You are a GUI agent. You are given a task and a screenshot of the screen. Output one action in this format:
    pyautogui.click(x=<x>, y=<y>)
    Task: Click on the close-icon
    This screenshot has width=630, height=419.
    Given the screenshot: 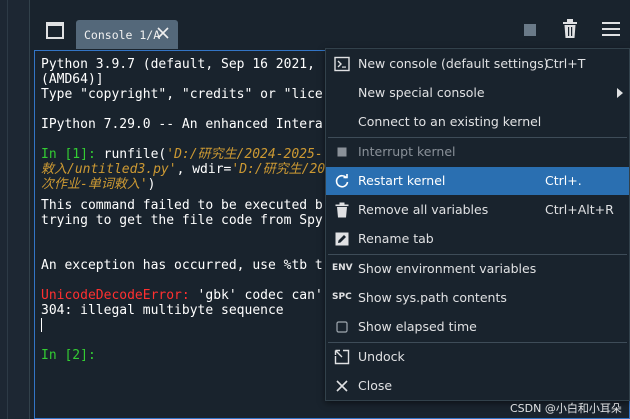 What is the action you would take?
    pyautogui.click(x=342, y=386)
    